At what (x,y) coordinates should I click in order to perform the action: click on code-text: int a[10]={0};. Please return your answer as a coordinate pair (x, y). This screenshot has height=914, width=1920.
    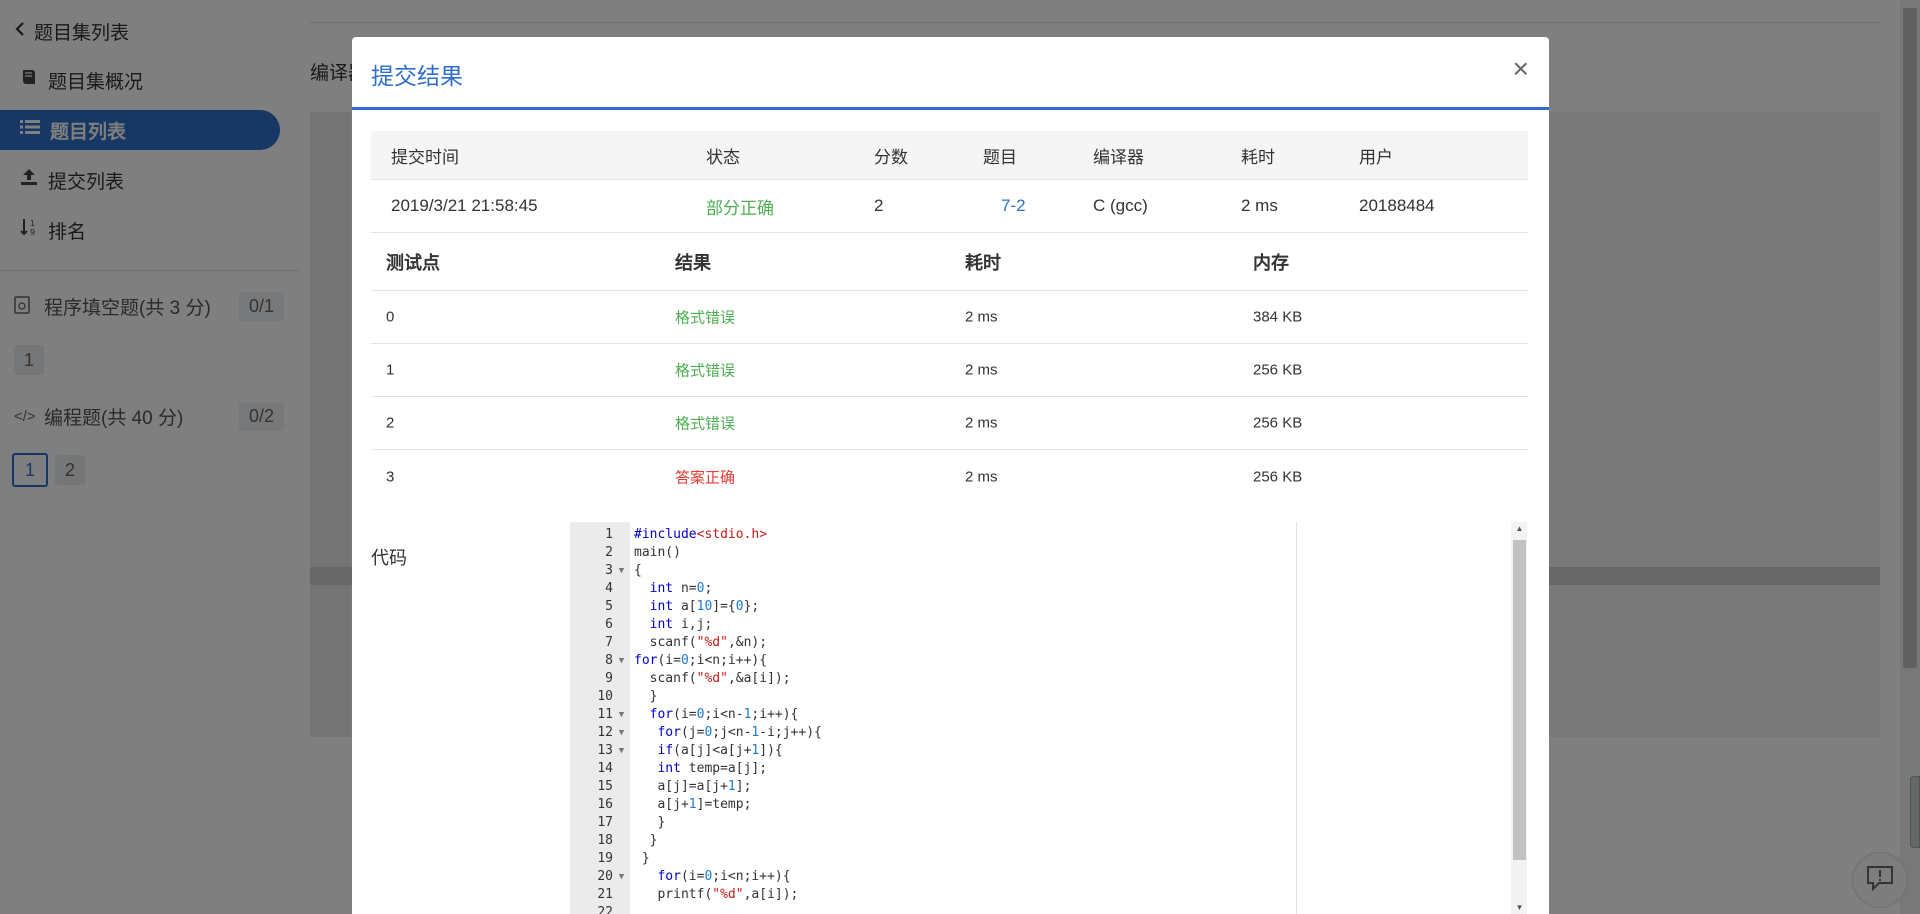
    Looking at the image, I should click on (704, 606).